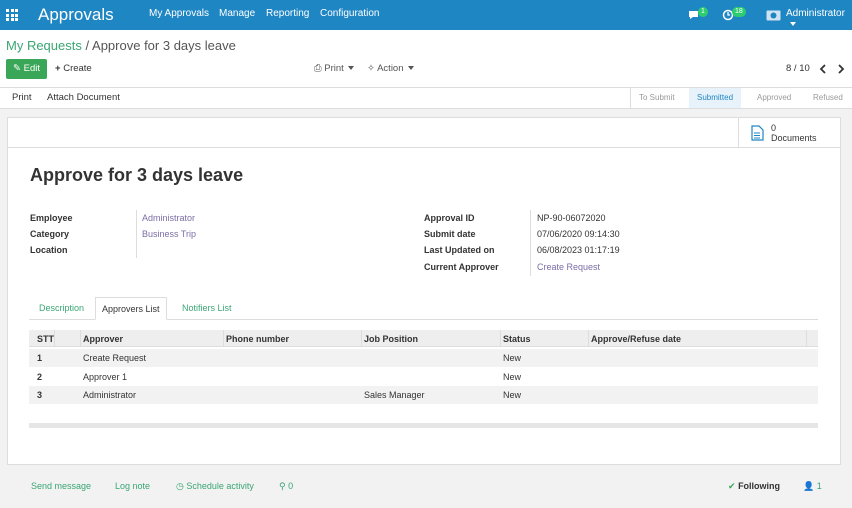 This screenshot has width=852, height=508. I want to click on category-value: Business Trip, so click(169, 234).